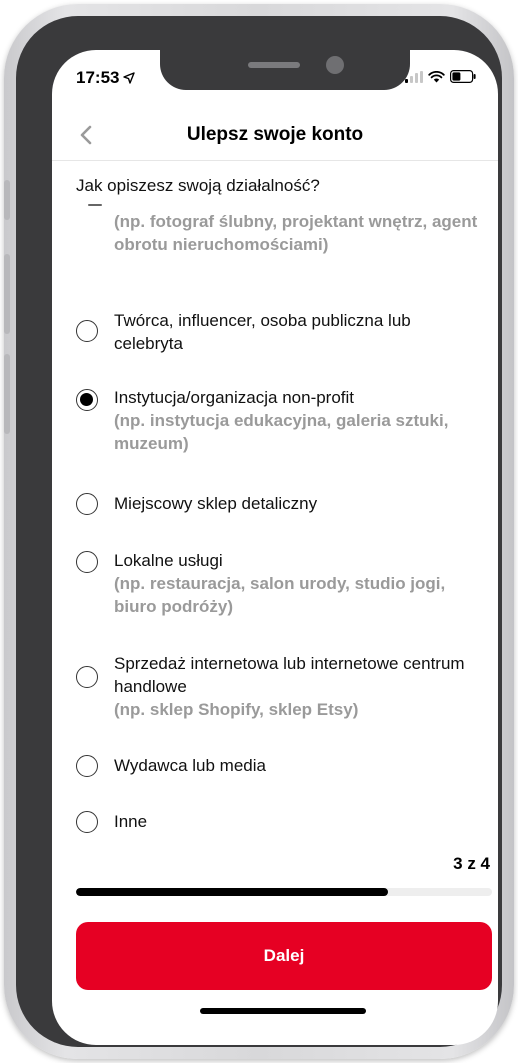 This screenshot has width=518, height=1063. What do you see at coordinates (335, 65) in the screenshot?
I see `front-camera` at bounding box center [335, 65].